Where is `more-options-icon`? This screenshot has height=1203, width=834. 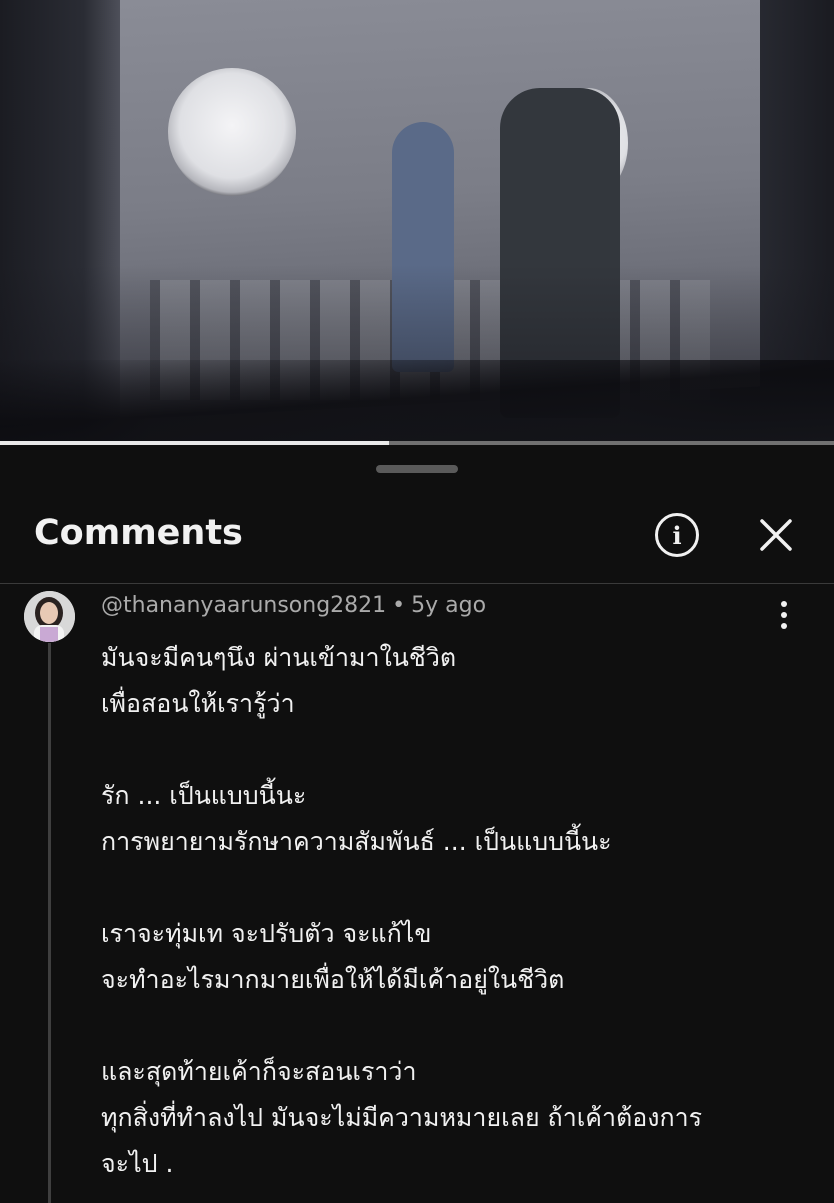
more-options-icon is located at coordinates (784, 615).